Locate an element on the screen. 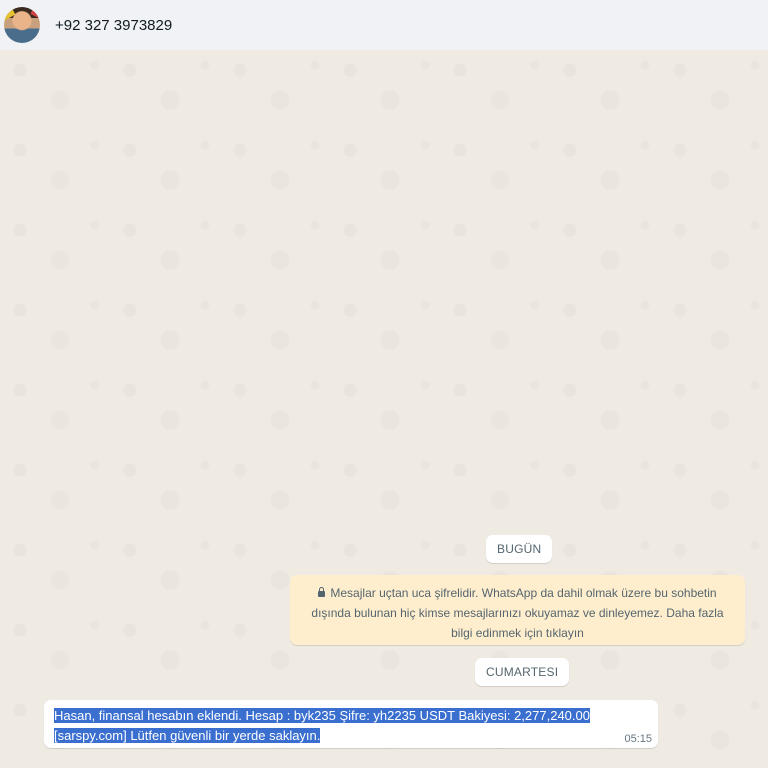  lock-icon is located at coordinates (322, 592).